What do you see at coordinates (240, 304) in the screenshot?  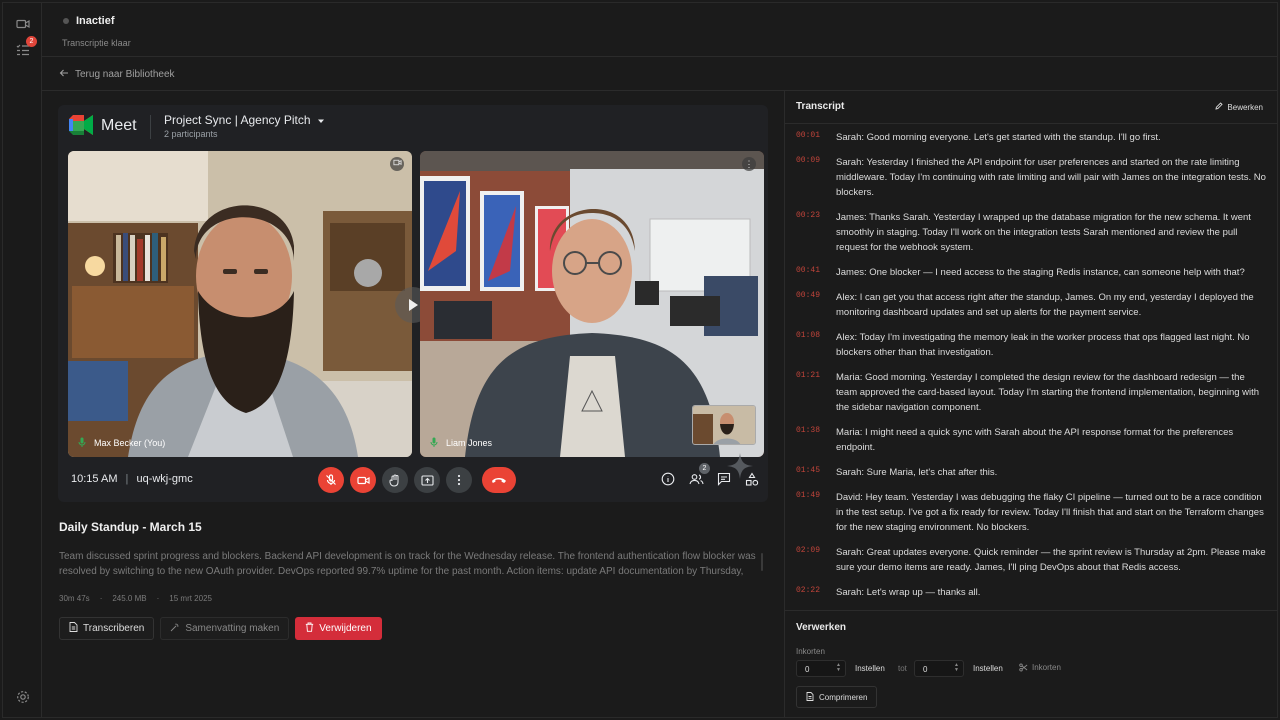 I see `participant-video` at bounding box center [240, 304].